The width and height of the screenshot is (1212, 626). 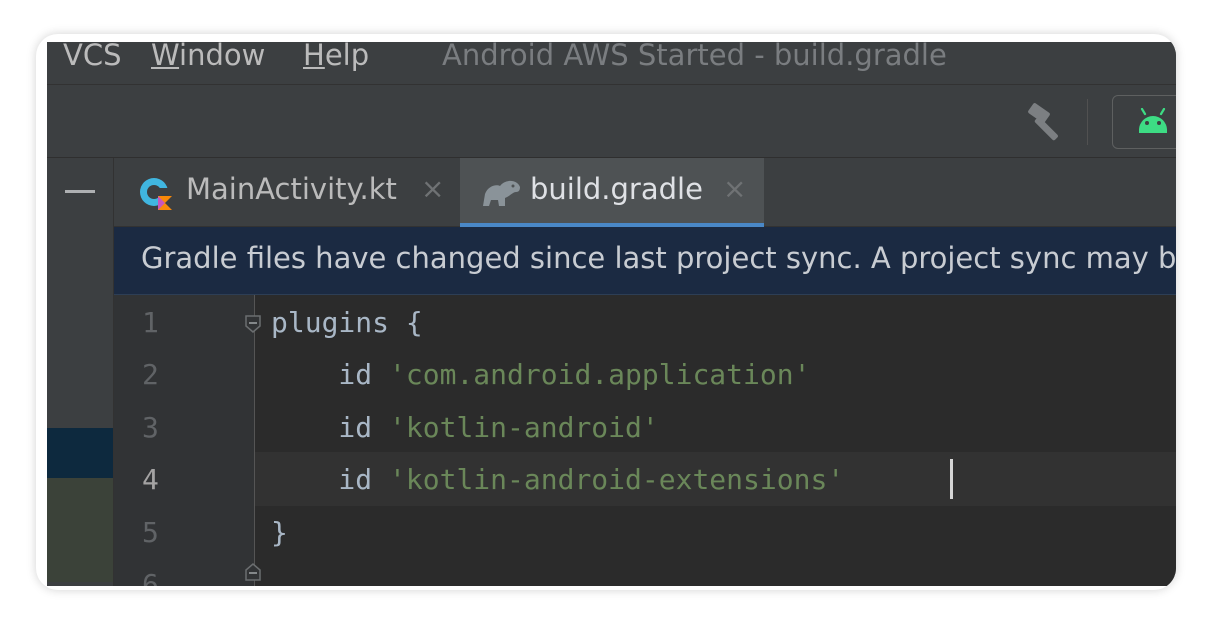 I want to click on string-literal: 'kotlin-android-extensions', so click(x=617, y=479).